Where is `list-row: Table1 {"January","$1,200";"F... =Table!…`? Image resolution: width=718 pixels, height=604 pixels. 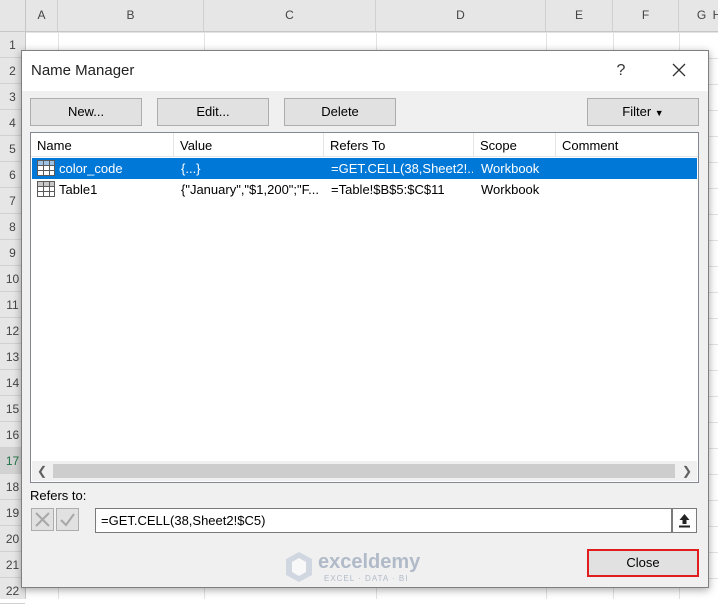 list-row: Table1 {"January","$1,200";"F... =Table!… is located at coordinates (364, 189).